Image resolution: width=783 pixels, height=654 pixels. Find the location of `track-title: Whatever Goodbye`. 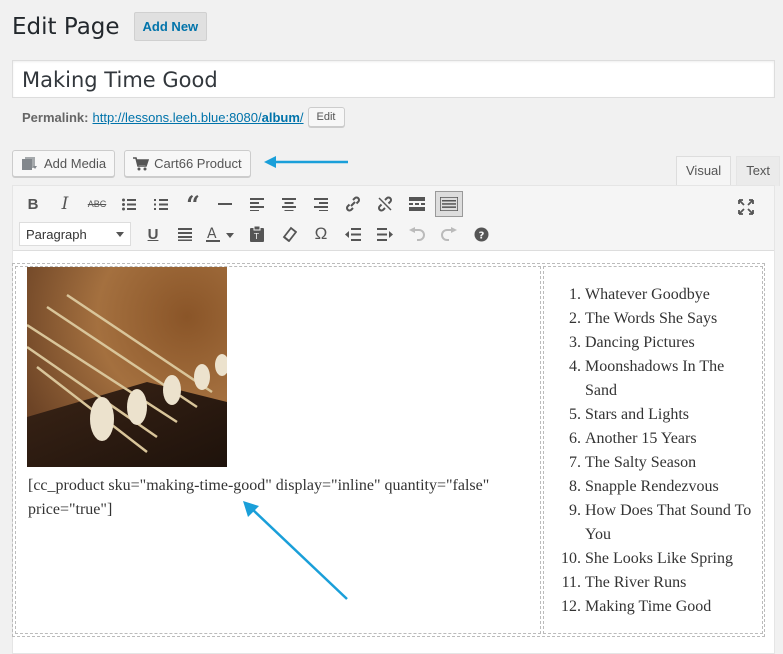

track-title: Whatever Goodbye is located at coordinates (647, 294).